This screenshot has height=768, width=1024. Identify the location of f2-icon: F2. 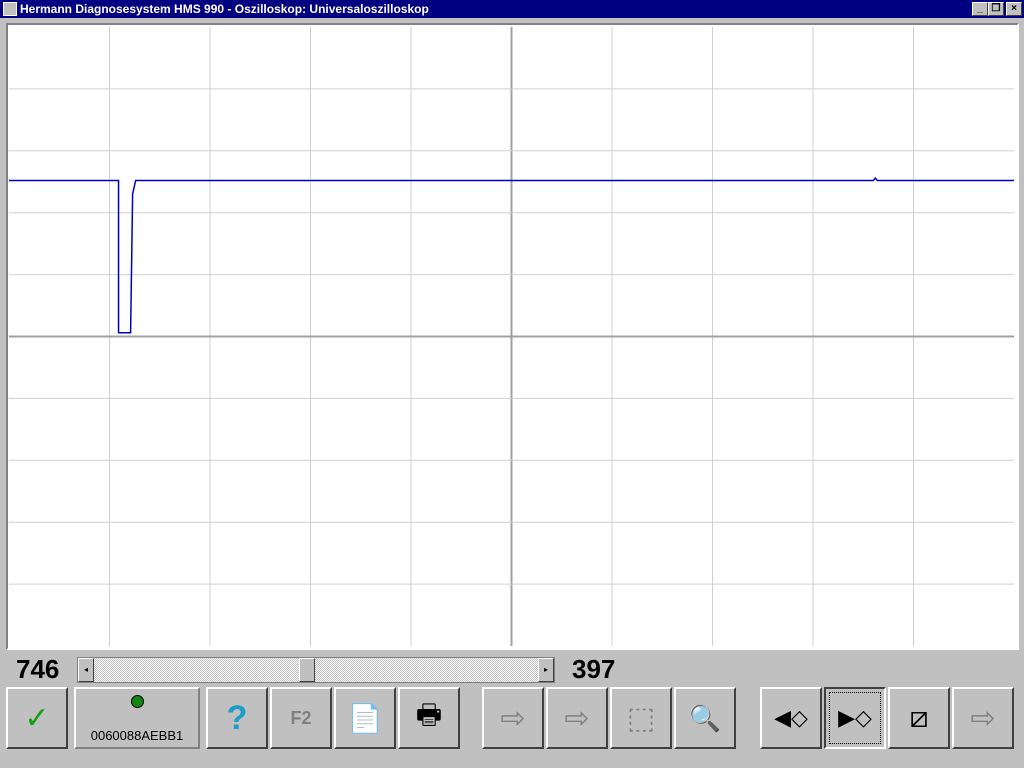
(301, 717).